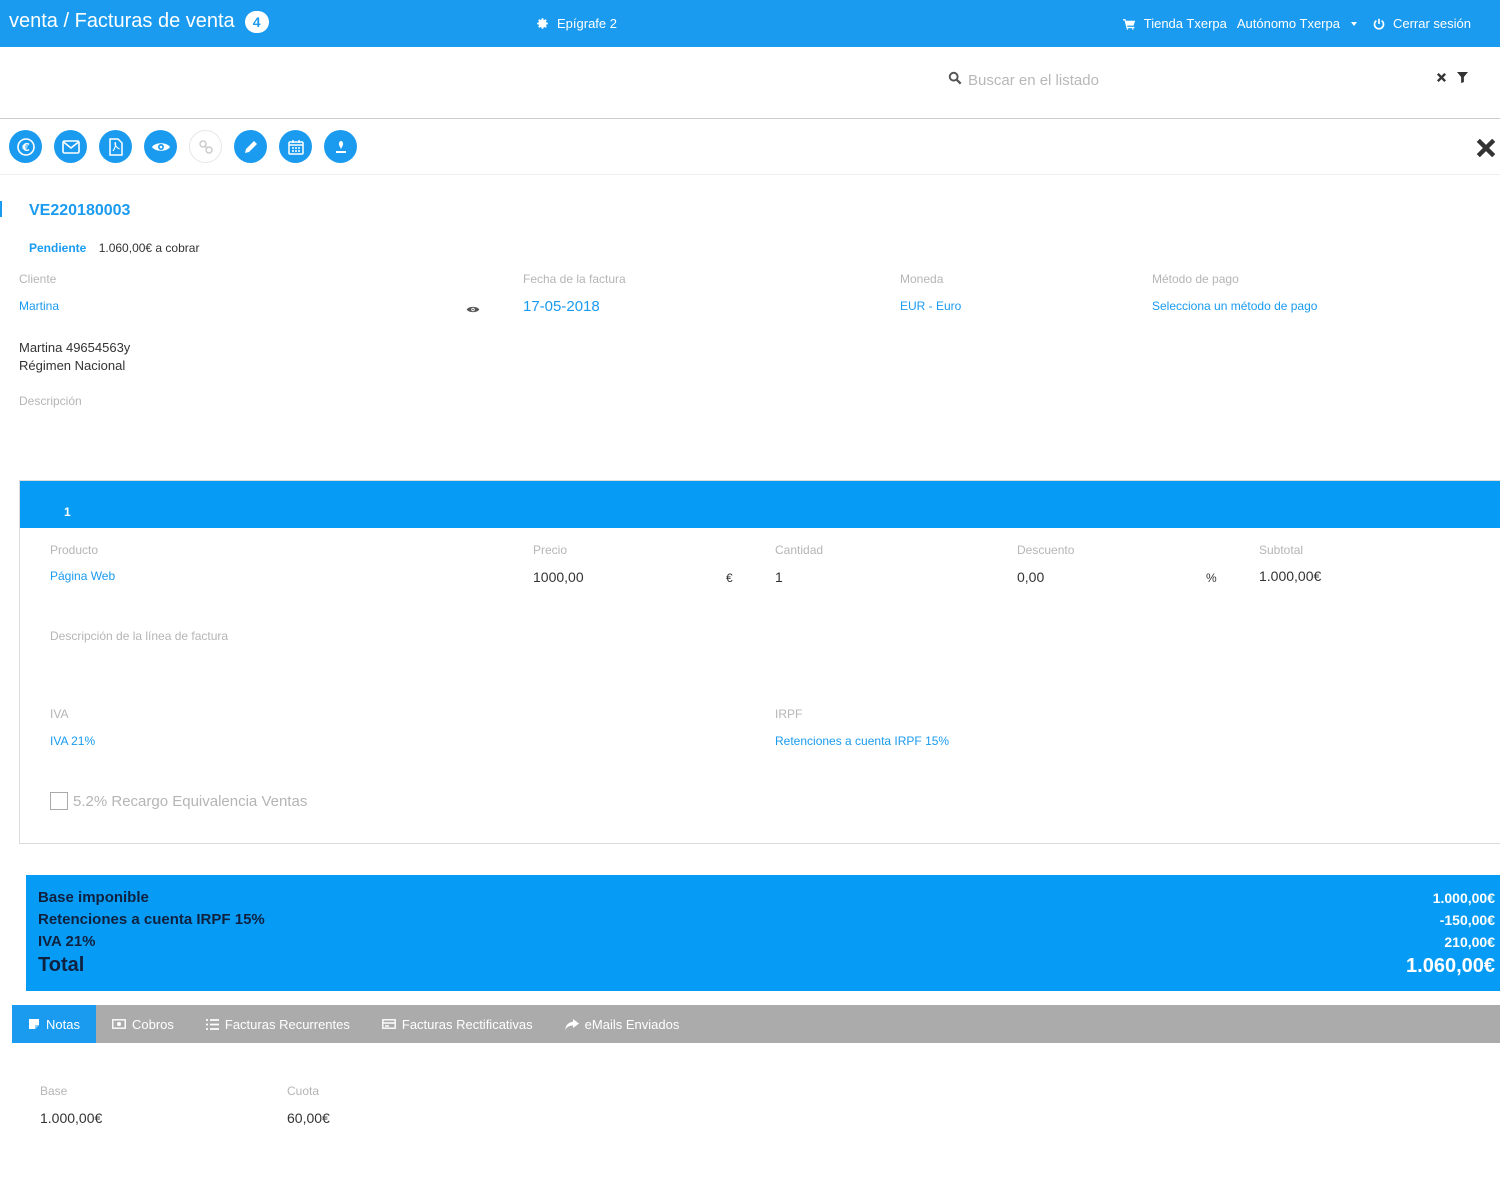 The width and height of the screenshot is (1500, 1188). I want to click on edit-button, so click(250, 146).